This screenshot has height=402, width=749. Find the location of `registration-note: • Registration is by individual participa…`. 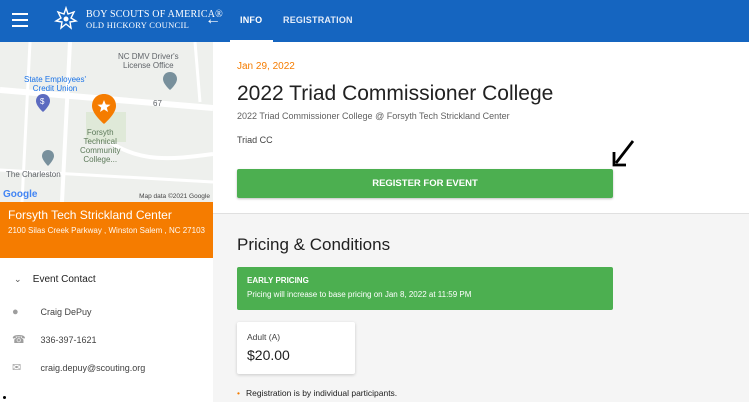

registration-note: • Registration is by individual participa… is located at coordinates (317, 393).